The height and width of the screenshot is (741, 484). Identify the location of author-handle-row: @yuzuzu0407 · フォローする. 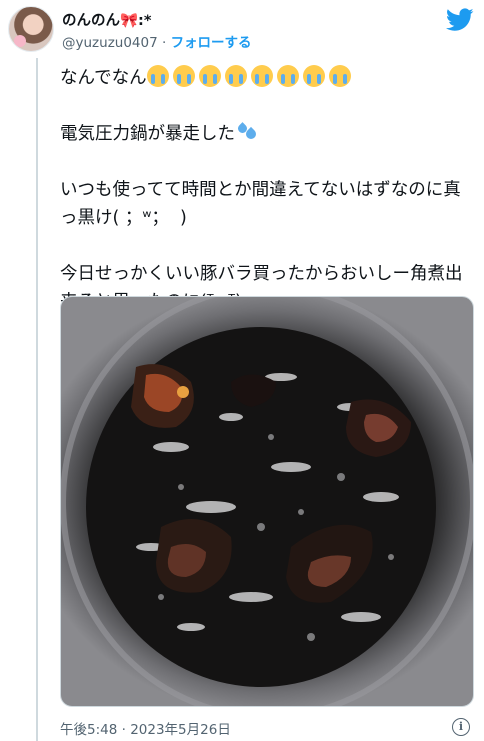
(157, 41).